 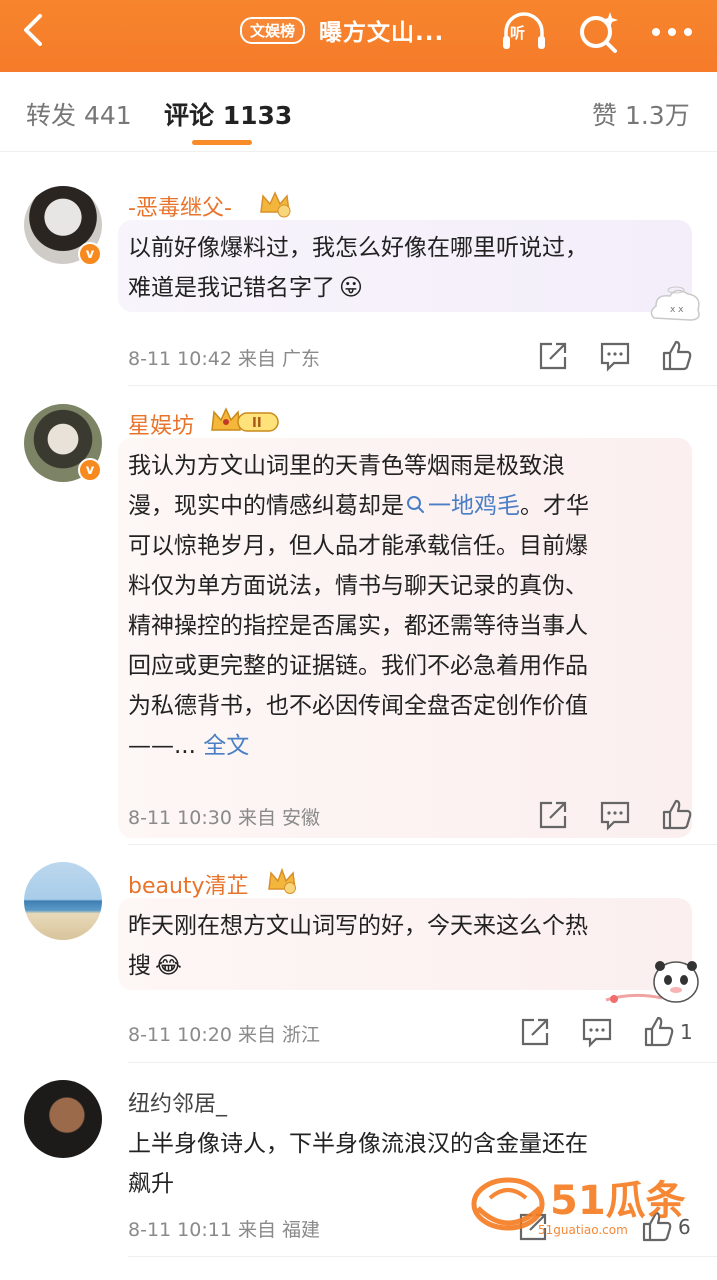 I want to click on comment-location: 来自 浙江, so click(x=279, y=1035).